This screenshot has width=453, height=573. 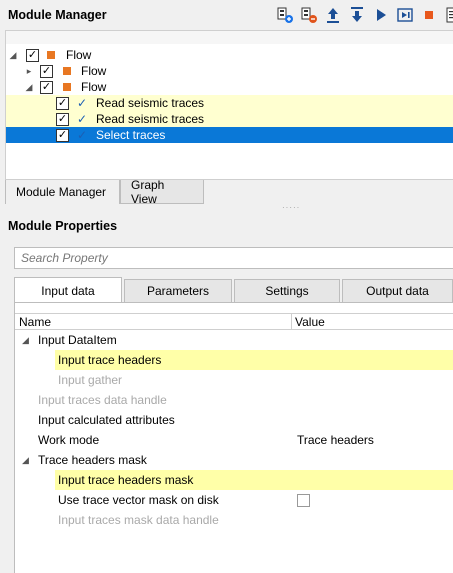 What do you see at coordinates (131, 135) in the screenshot?
I see `tree-item-label: Select traces` at bounding box center [131, 135].